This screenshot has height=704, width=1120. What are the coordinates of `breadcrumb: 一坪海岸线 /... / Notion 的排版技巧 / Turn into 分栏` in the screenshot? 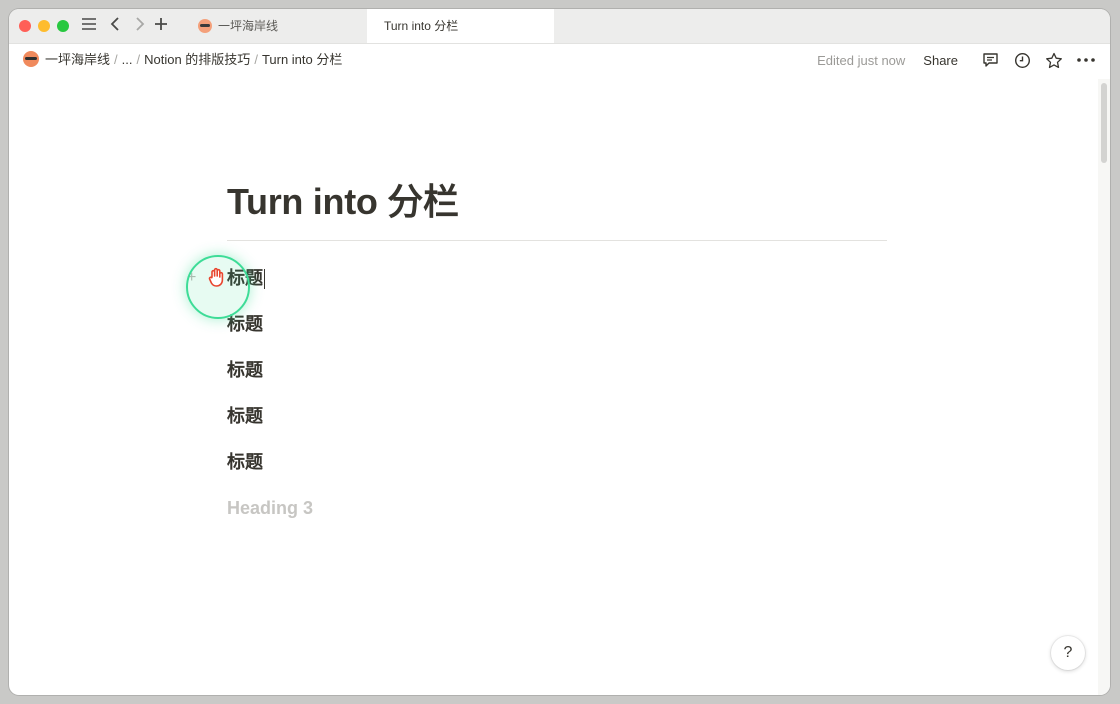 It's located at (182, 60).